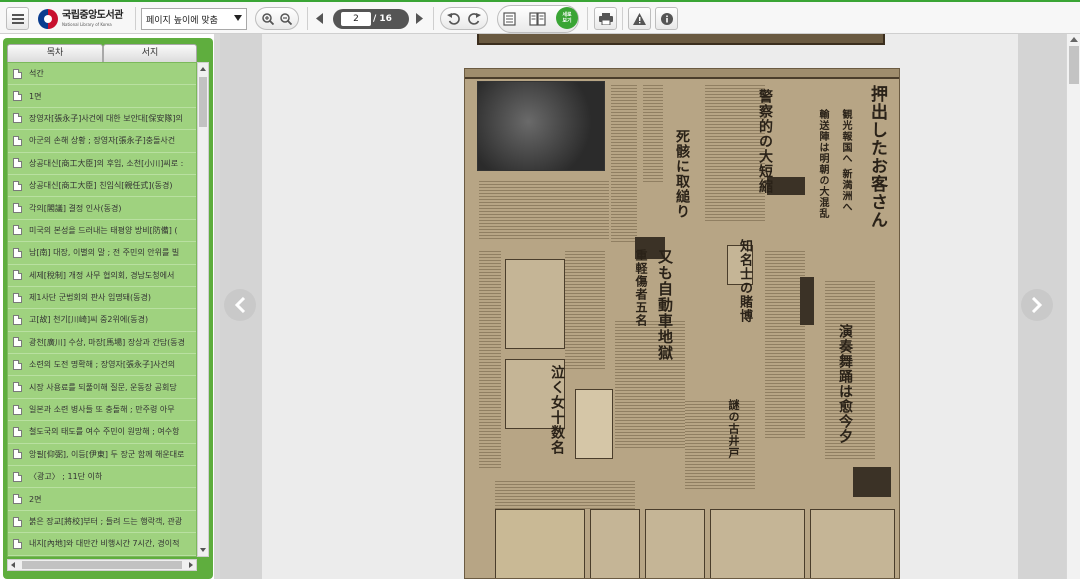  I want to click on toc-item-label: 〈광고〉 ; 11단 이하, so click(66, 477).